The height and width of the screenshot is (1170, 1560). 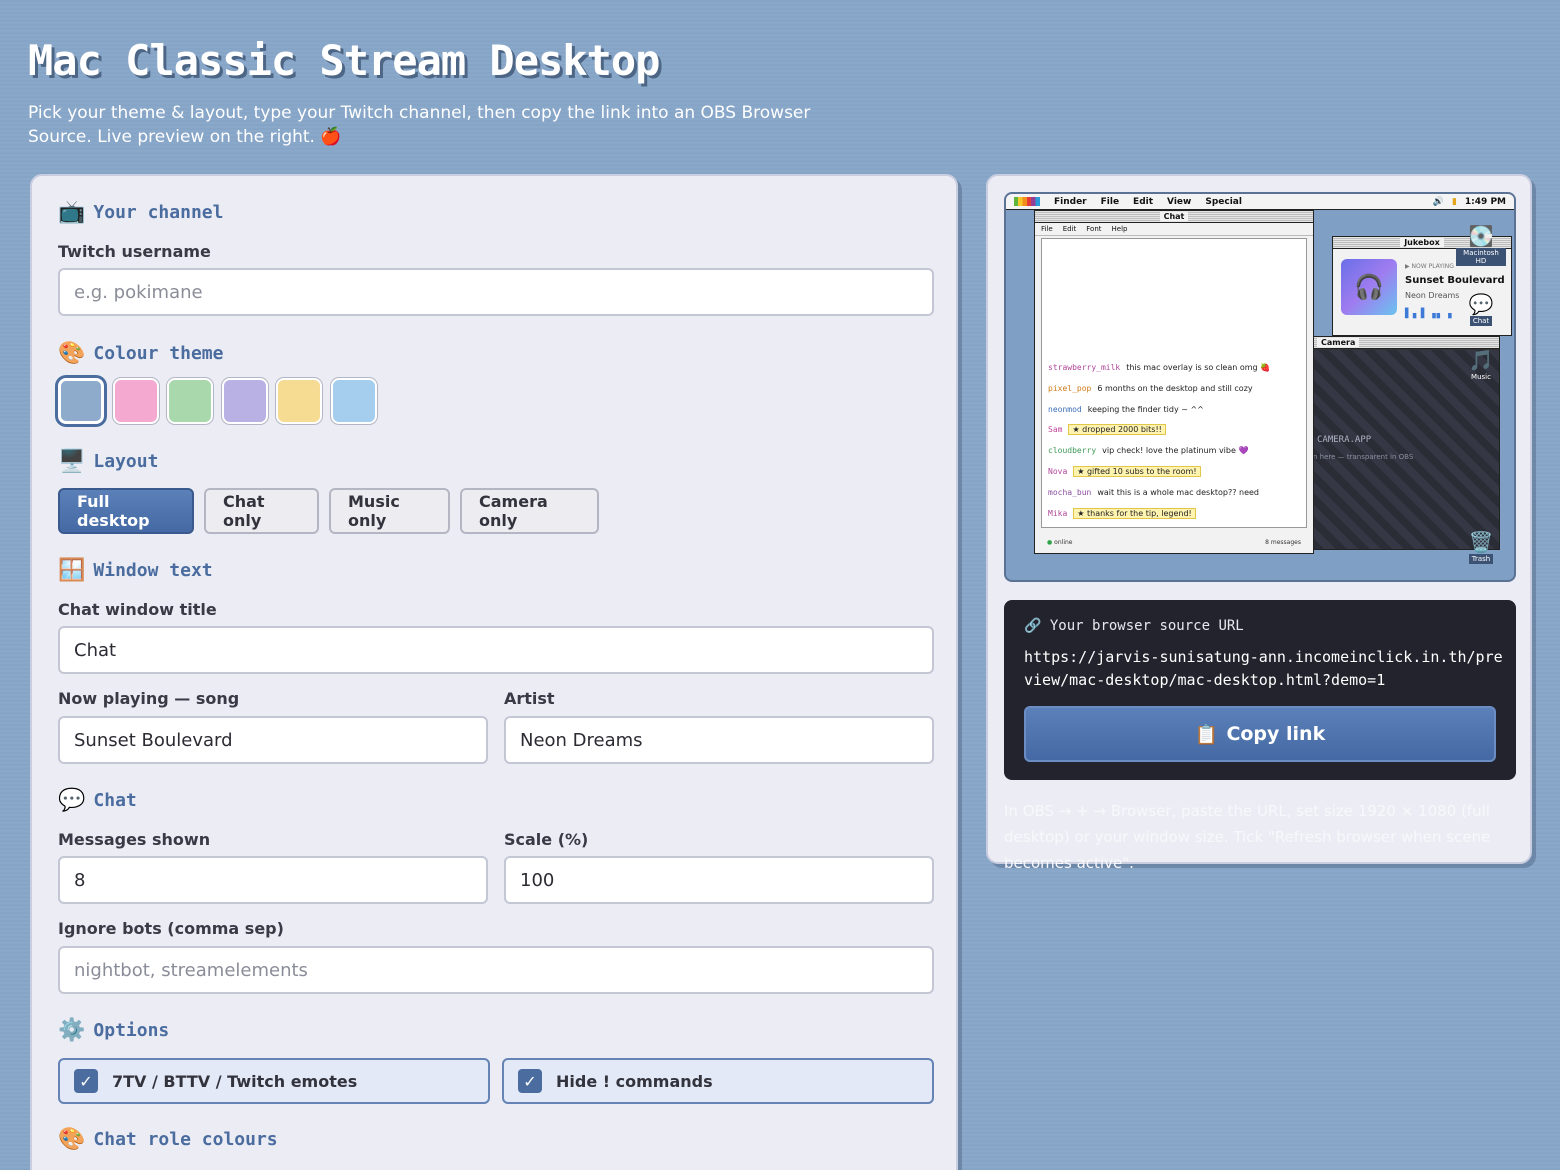 What do you see at coordinates (1223, 201) in the screenshot?
I see `menu-special: Special` at bounding box center [1223, 201].